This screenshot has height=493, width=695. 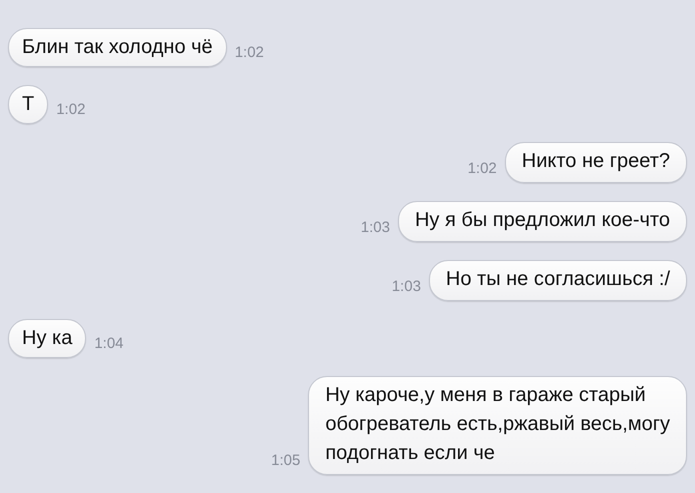 What do you see at coordinates (595, 162) in the screenshot?
I see `message-bubble: Никто не греет?` at bounding box center [595, 162].